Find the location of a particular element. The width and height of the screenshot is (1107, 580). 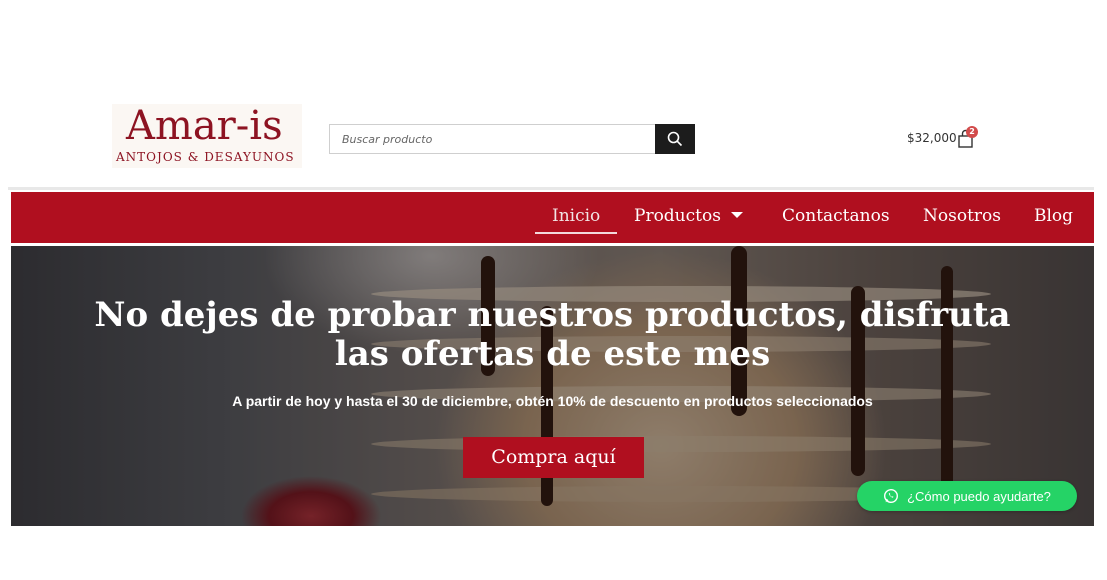

cart-count-badge: 2 is located at coordinates (972, 132).